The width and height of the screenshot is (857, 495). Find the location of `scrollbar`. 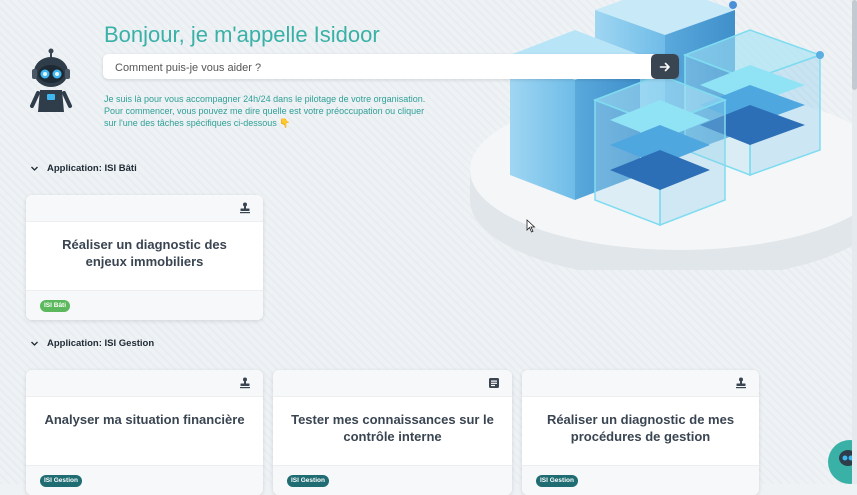

scrollbar is located at coordinates (854, 242).